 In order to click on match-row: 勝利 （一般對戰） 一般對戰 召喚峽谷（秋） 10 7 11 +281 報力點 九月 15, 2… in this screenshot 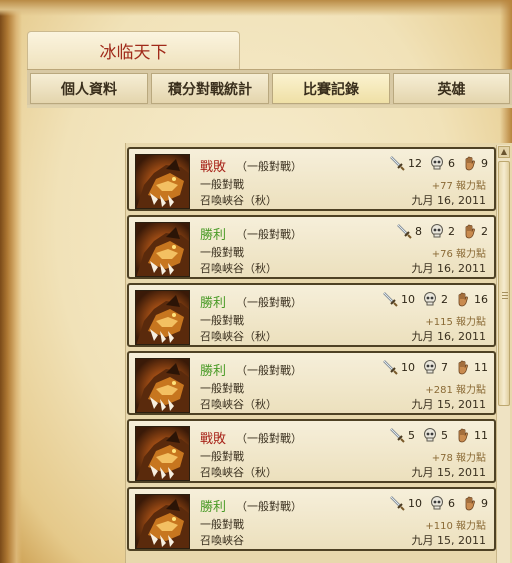, I will do `click(311, 383)`.